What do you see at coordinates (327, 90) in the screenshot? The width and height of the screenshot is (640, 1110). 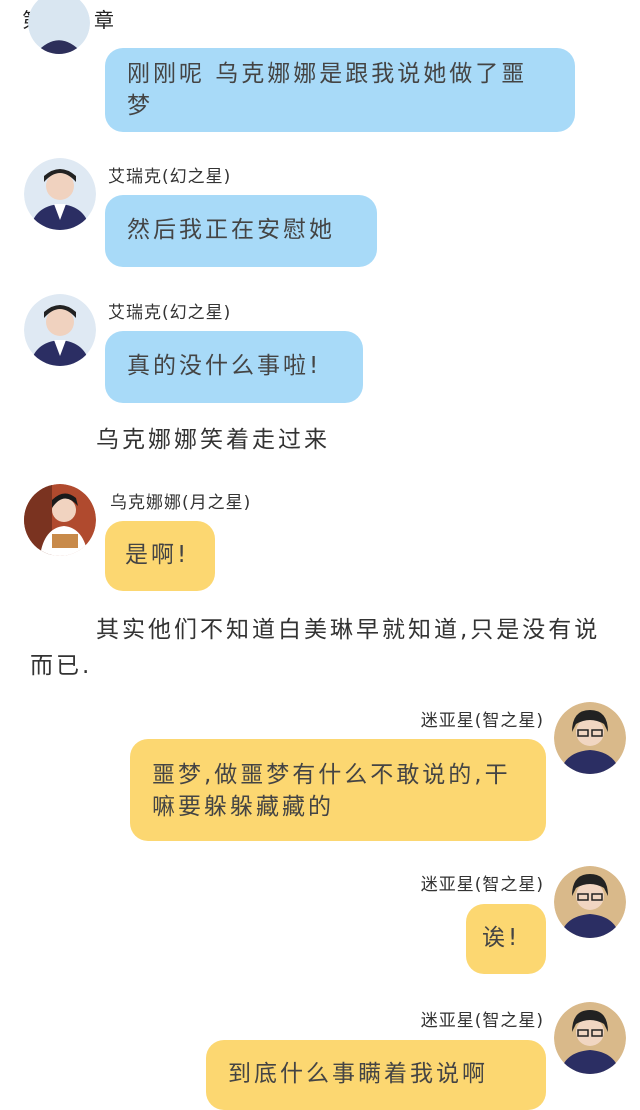 I see `message-text: 刚刚呢 乌克娜娜是跟我说她做了噩梦` at bounding box center [327, 90].